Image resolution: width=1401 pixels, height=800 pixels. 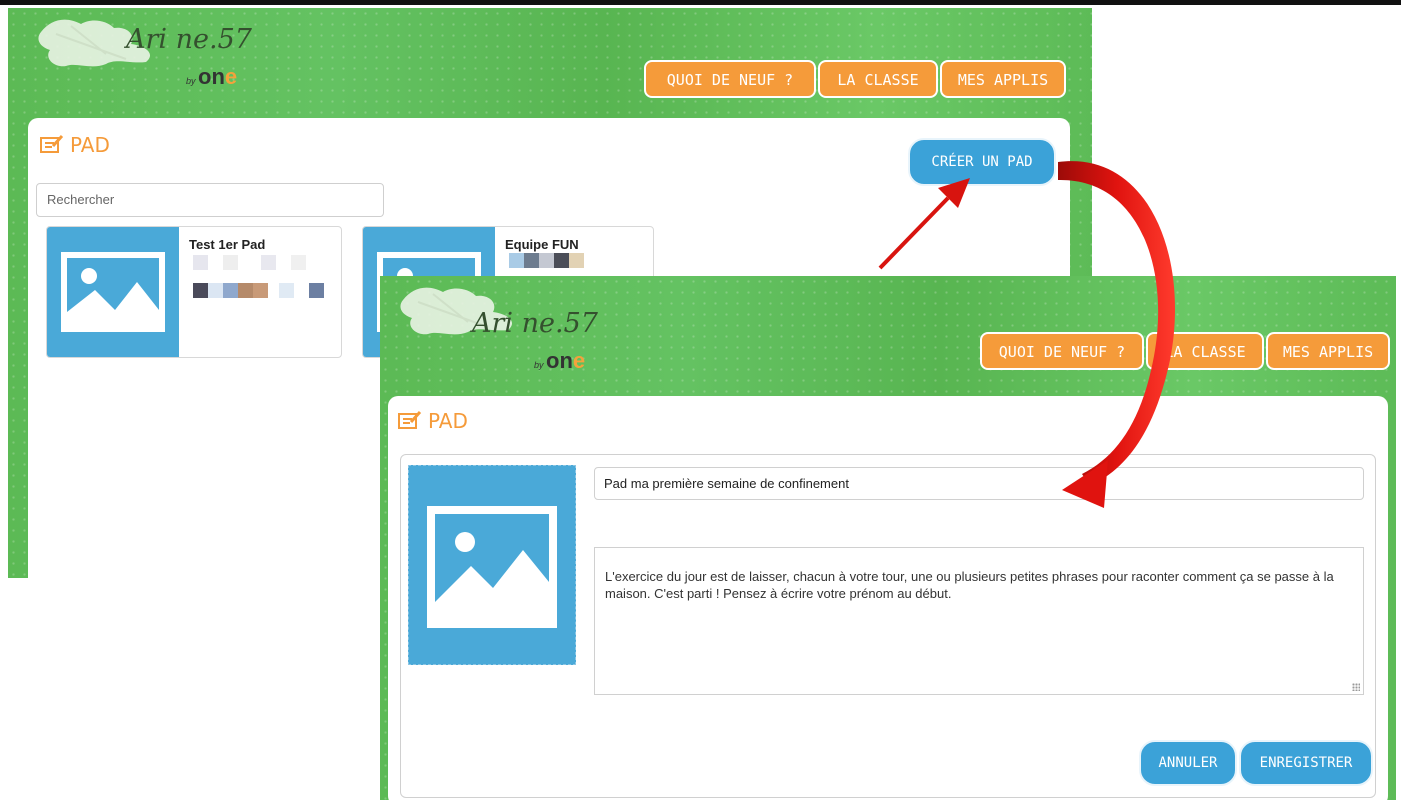 I want to click on curved-arrow, so click(x=1117, y=334).